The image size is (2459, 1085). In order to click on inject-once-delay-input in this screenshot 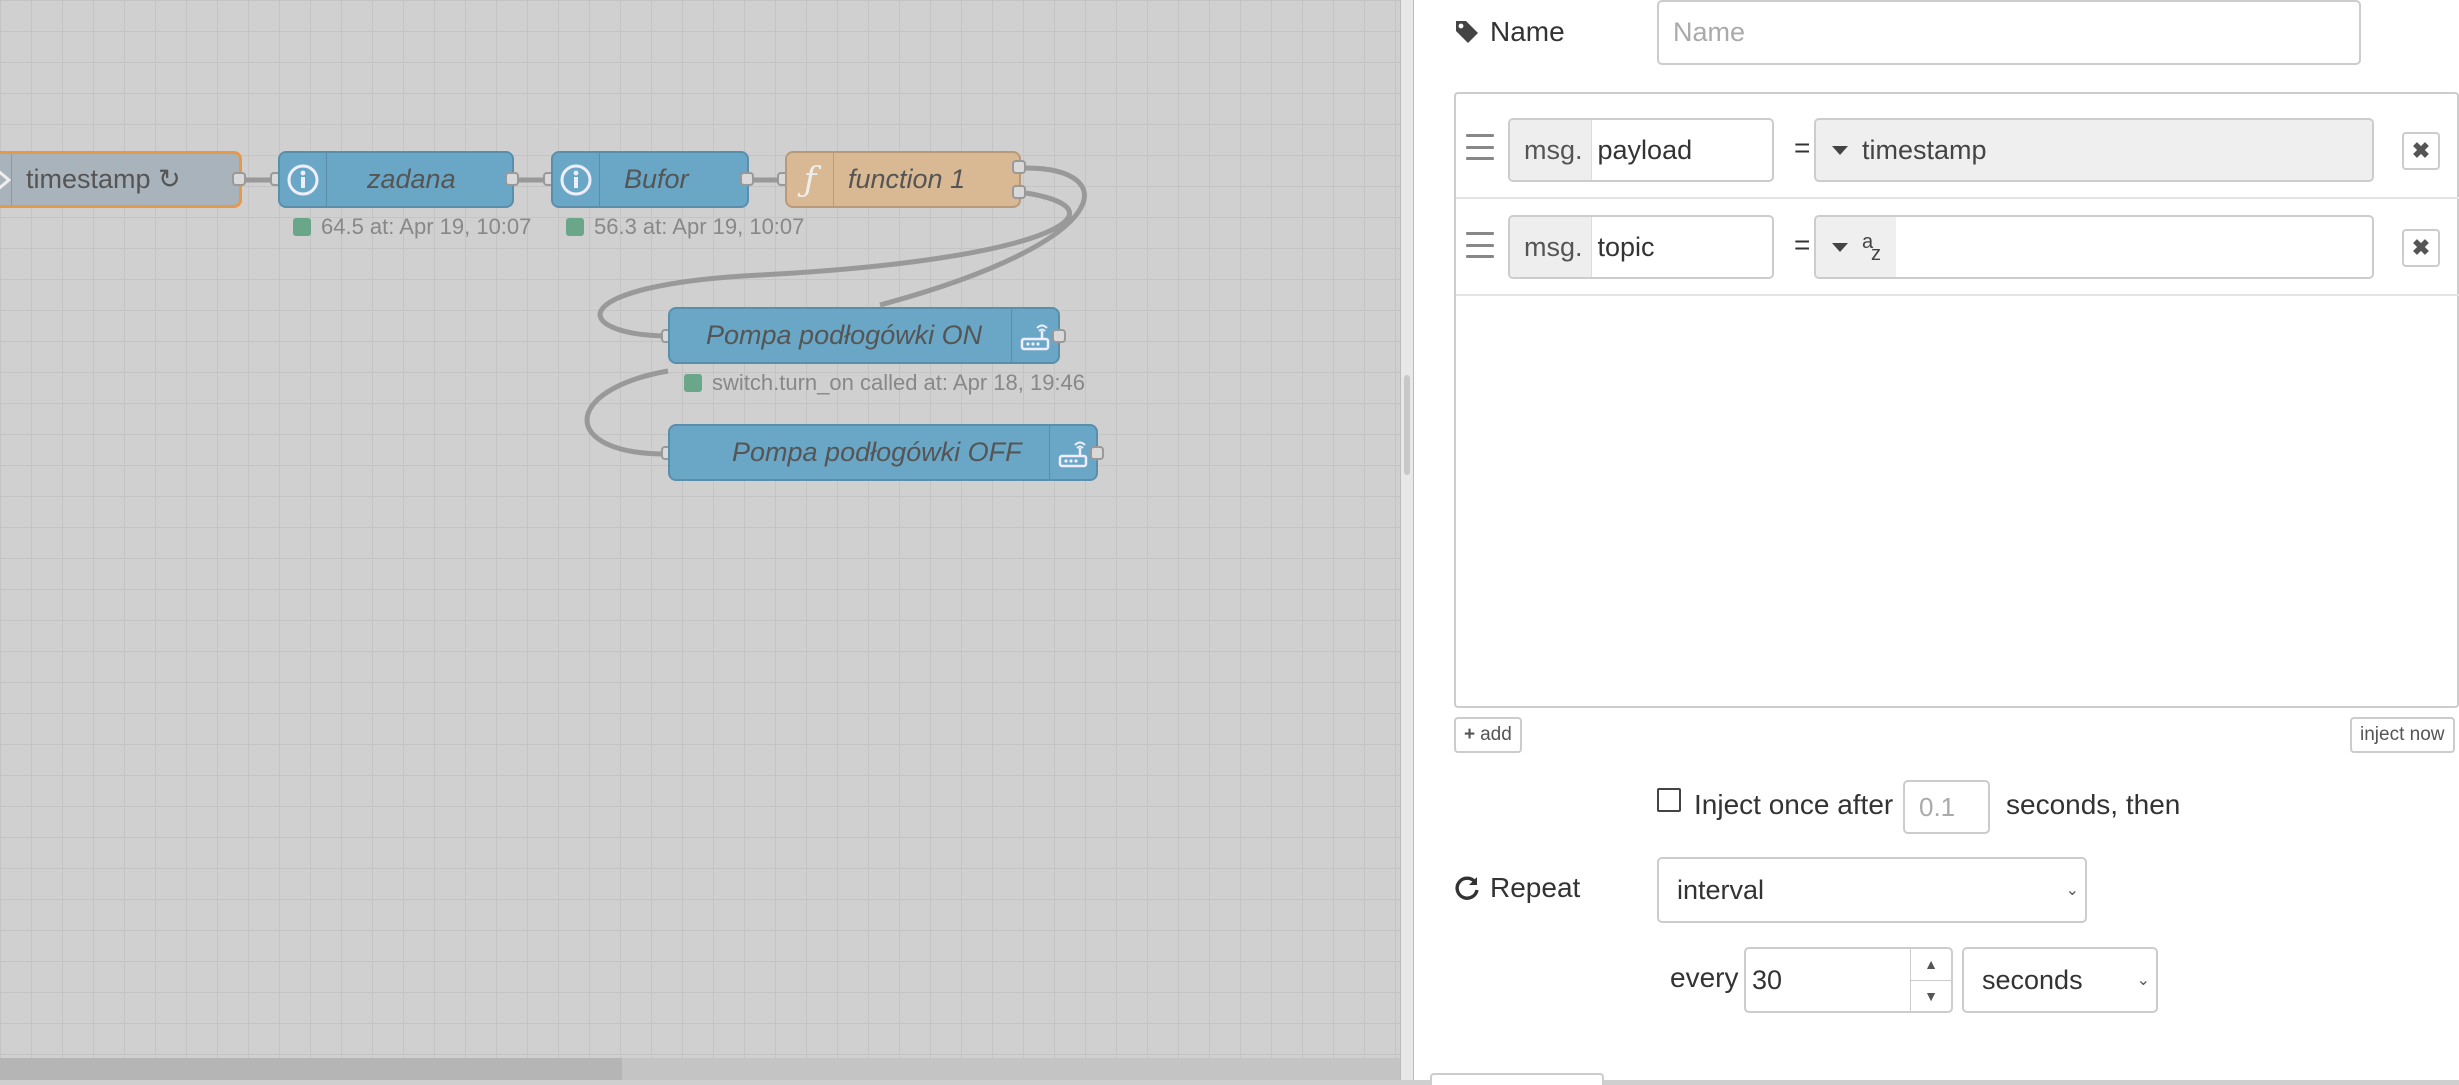, I will do `click(1946, 807)`.